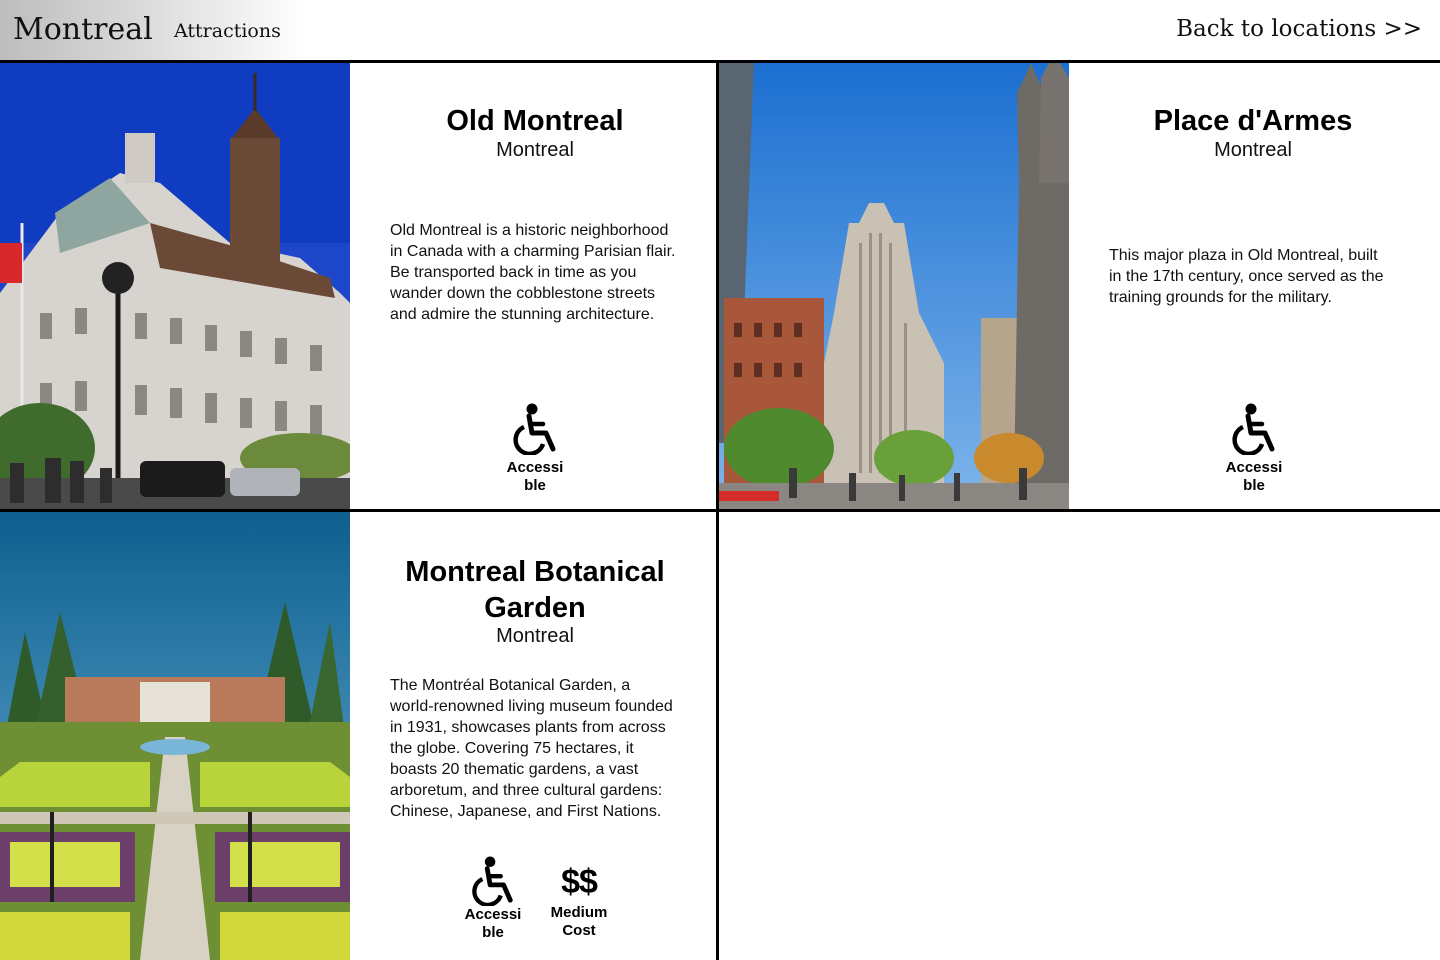  What do you see at coordinates (1299, 29) in the screenshot?
I see `back-to-locations-link: Back to locations >>` at bounding box center [1299, 29].